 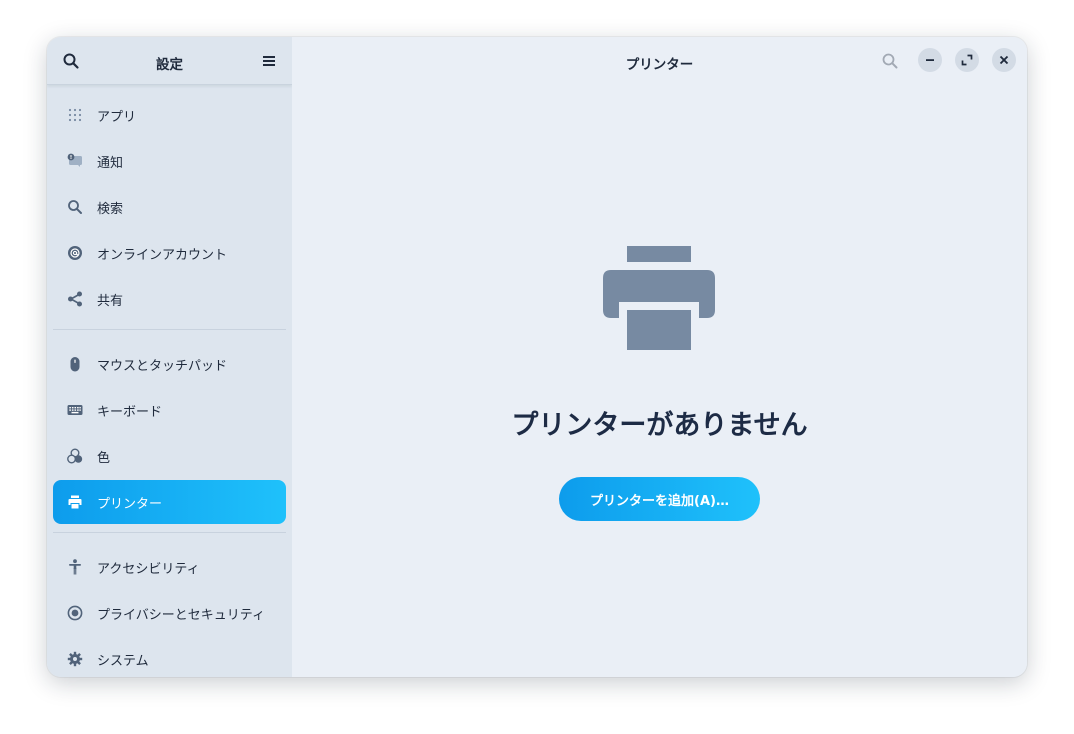 I want to click on close-icon, so click(x=1004, y=60).